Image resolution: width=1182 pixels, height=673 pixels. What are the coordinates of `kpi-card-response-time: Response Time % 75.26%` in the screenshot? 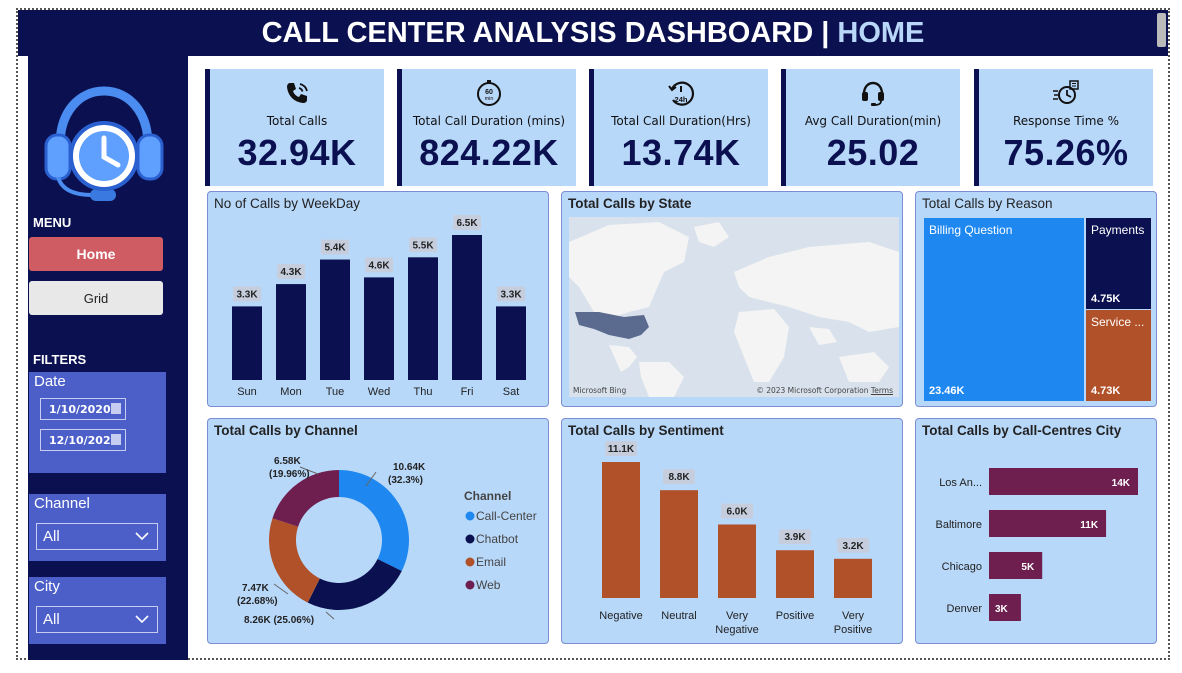 It's located at (1063, 127).